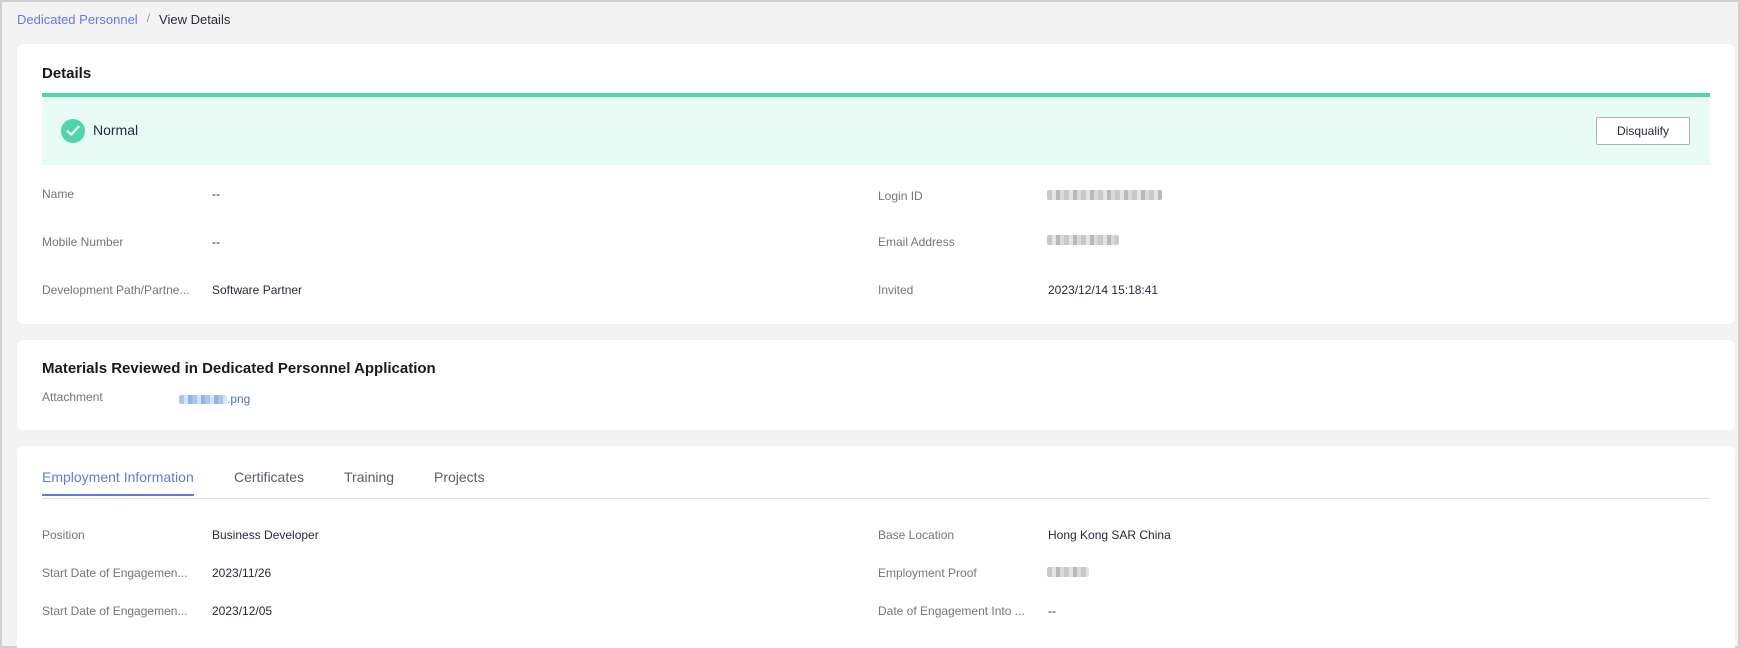 The image size is (1740, 648). Describe the element at coordinates (265, 535) in the screenshot. I see `position-value: Business Developer` at that location.